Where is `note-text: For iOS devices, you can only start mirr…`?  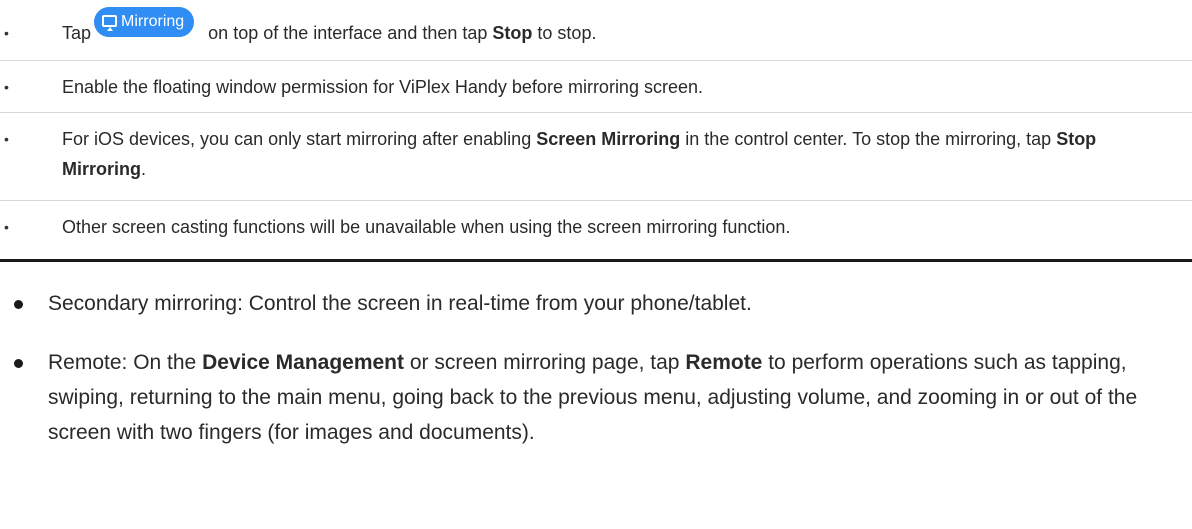 note-text: For iOS devices, you can only start mirr… is located at coordinates (622, 154).